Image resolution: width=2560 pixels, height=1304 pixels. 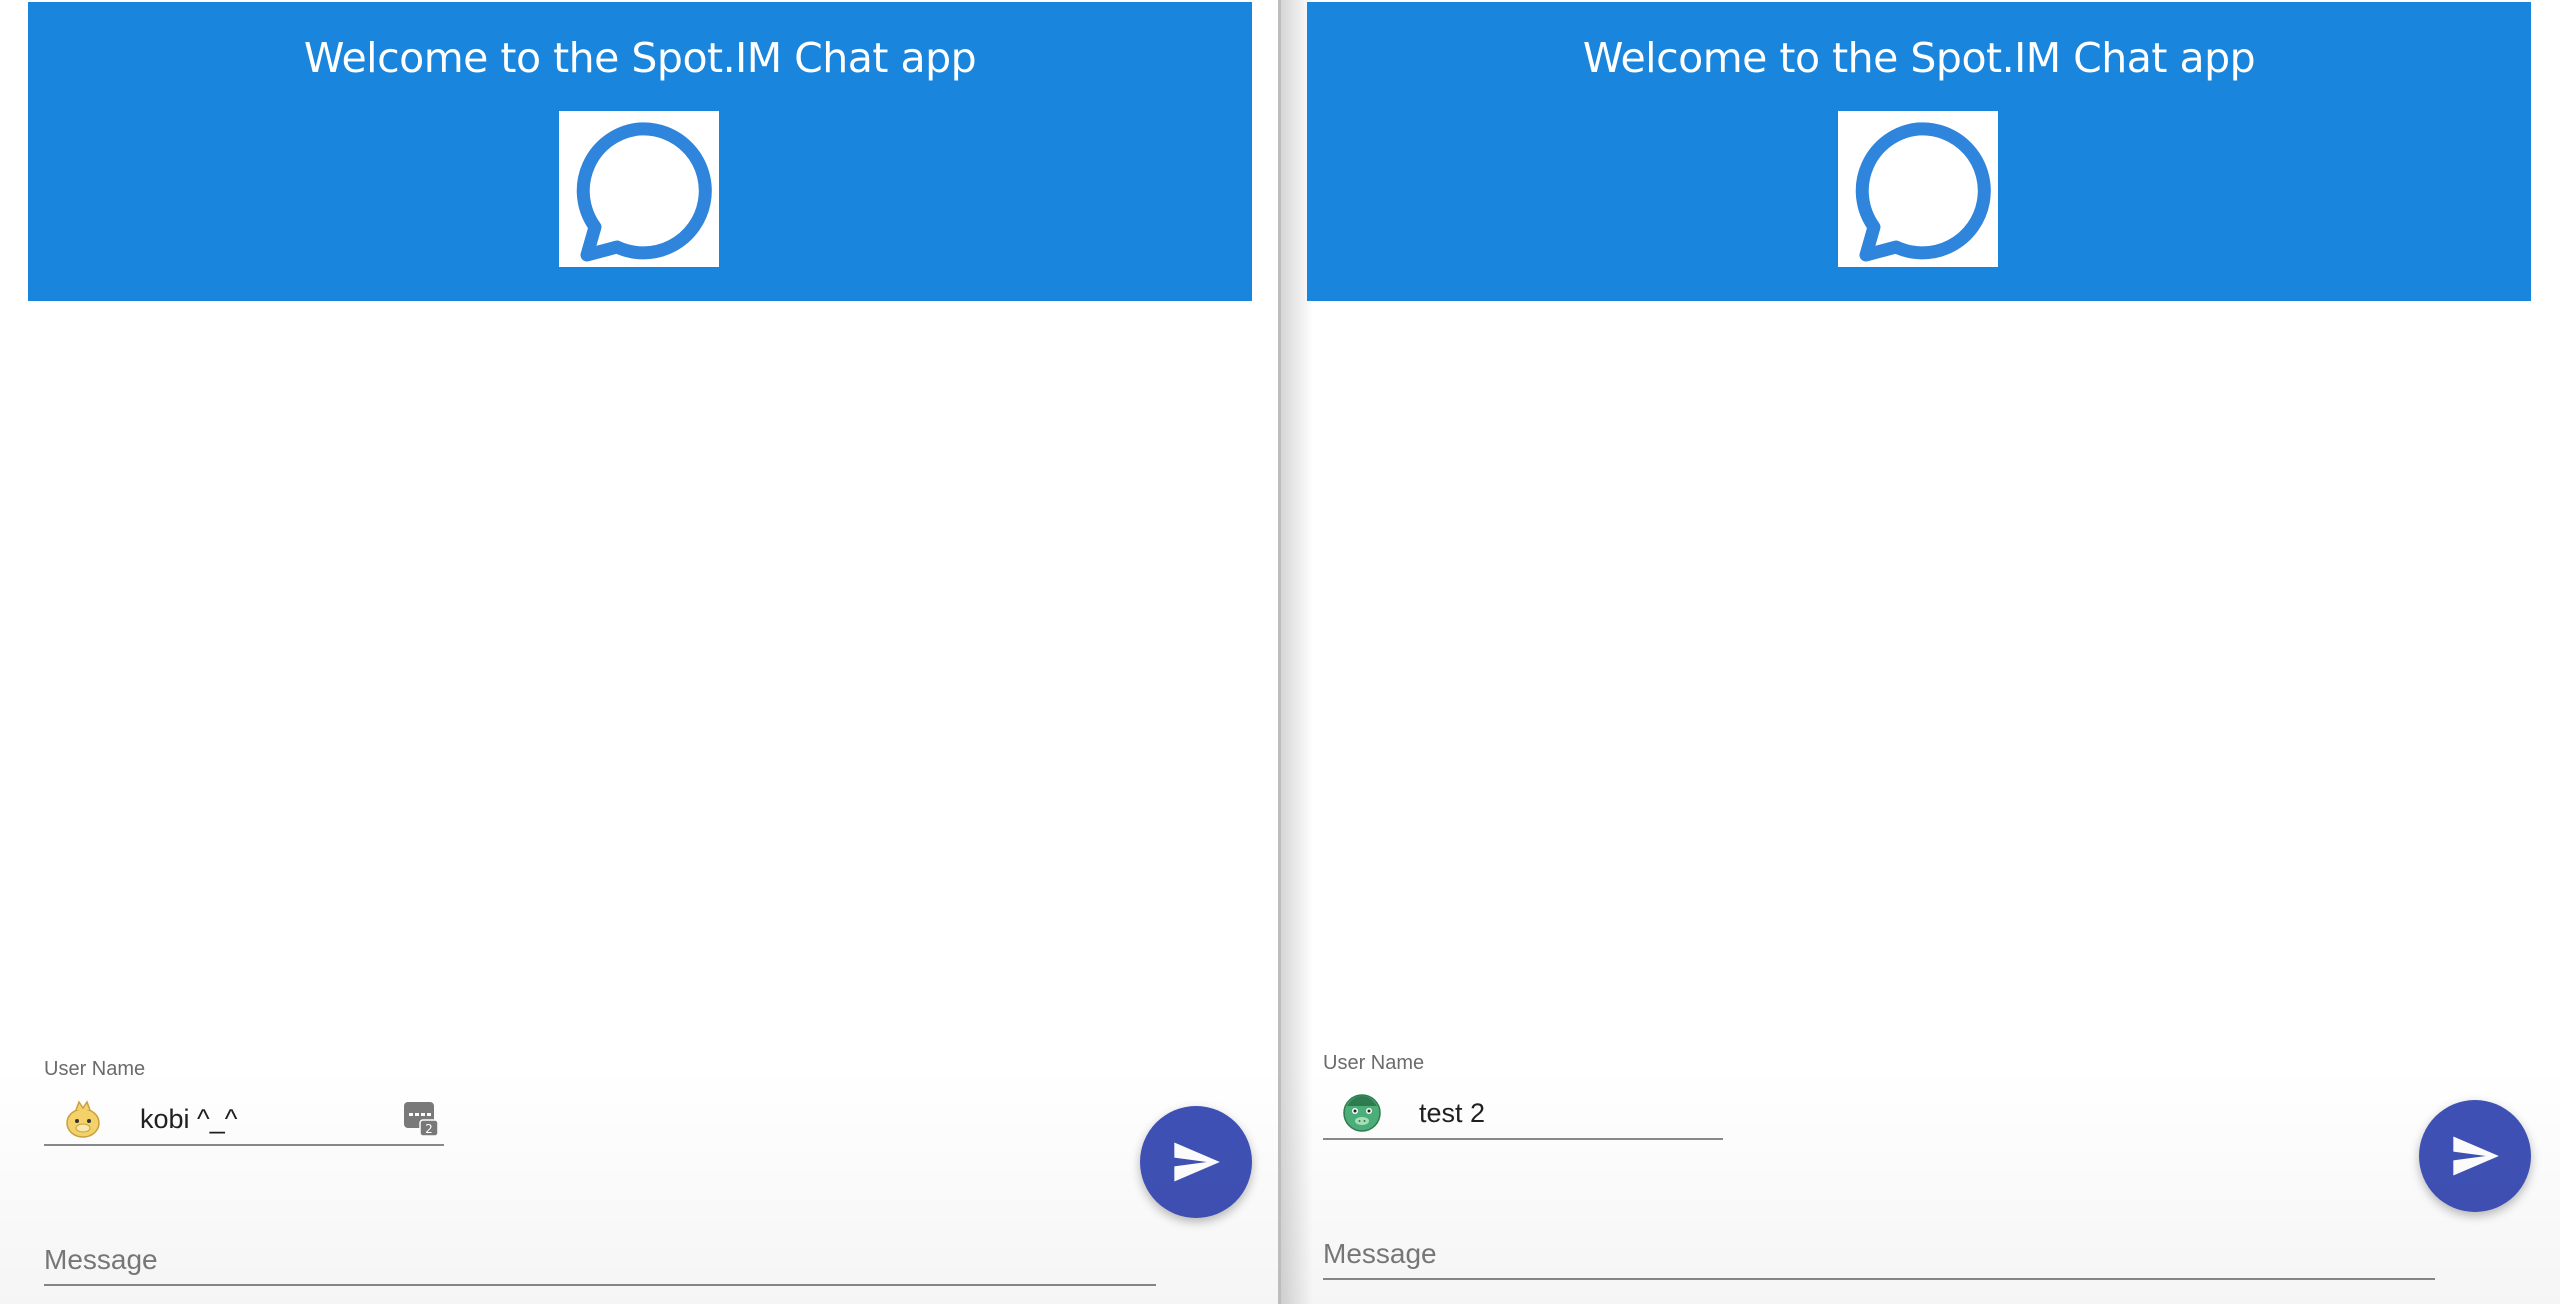 I want to click on user-name-field: kobi ^_^ 2, so click(x=244, y=1119).